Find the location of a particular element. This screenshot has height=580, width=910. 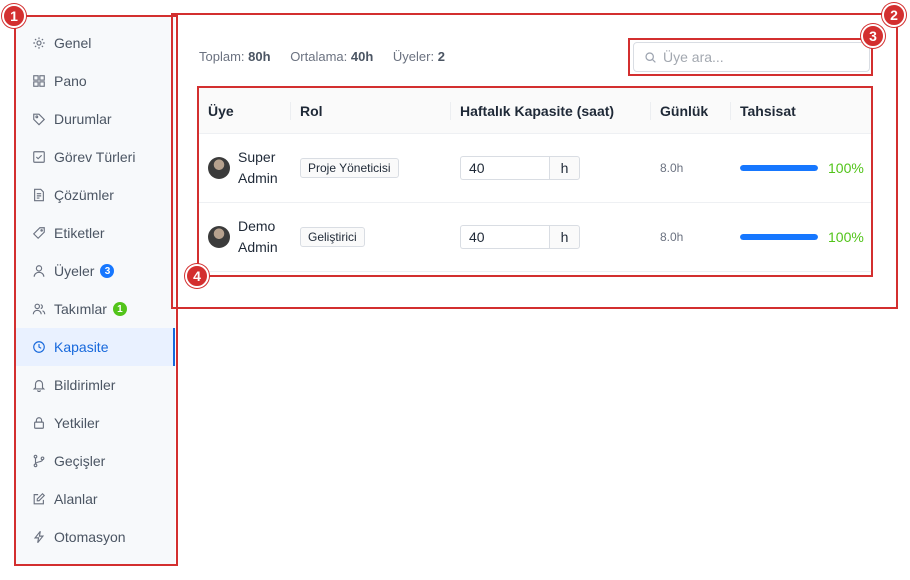

column-header-daily: Günlük is located at coordinates (690, 110).